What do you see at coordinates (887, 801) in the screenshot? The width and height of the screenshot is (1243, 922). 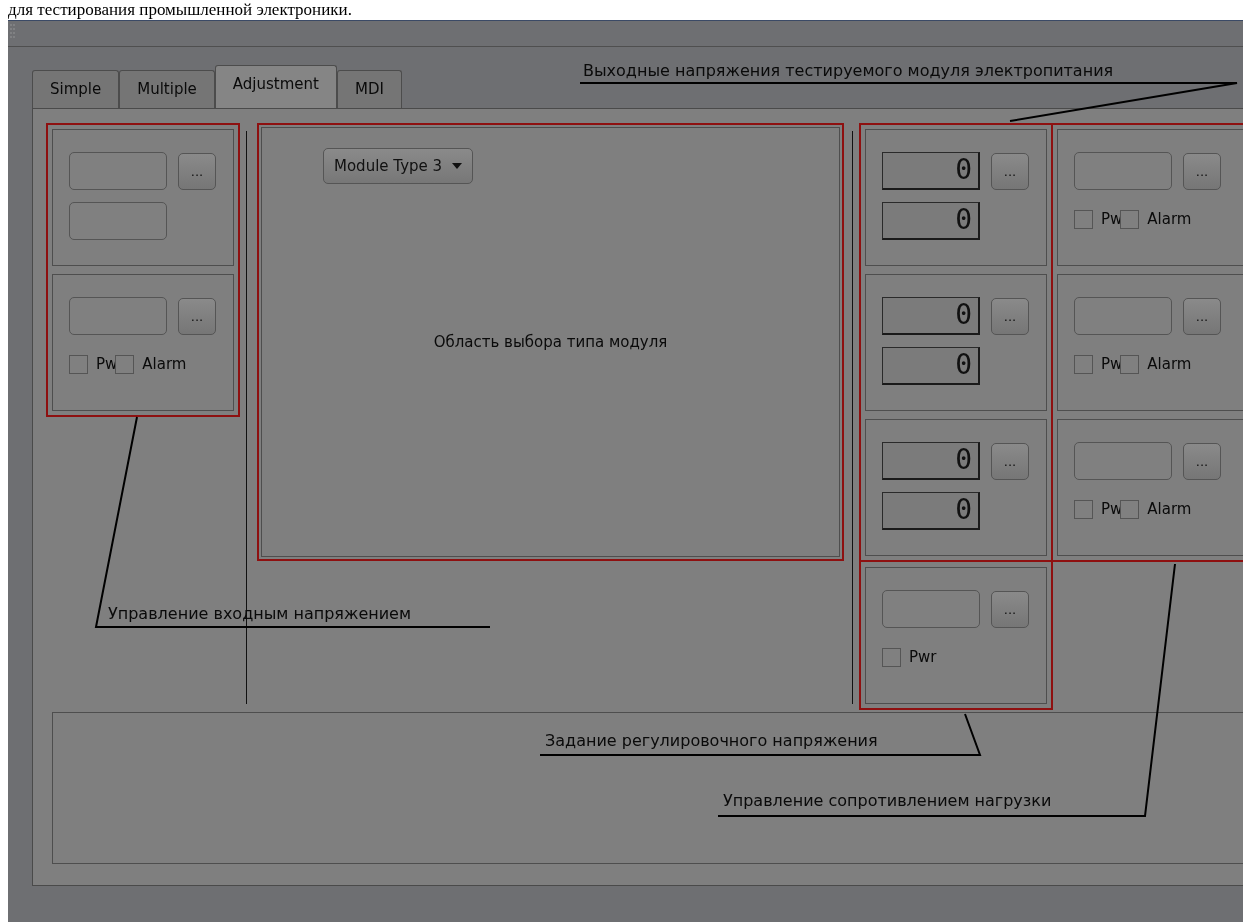 I see `annotation-label: Управление сопротивлением нагрузки` at bounding box center [887, 801].